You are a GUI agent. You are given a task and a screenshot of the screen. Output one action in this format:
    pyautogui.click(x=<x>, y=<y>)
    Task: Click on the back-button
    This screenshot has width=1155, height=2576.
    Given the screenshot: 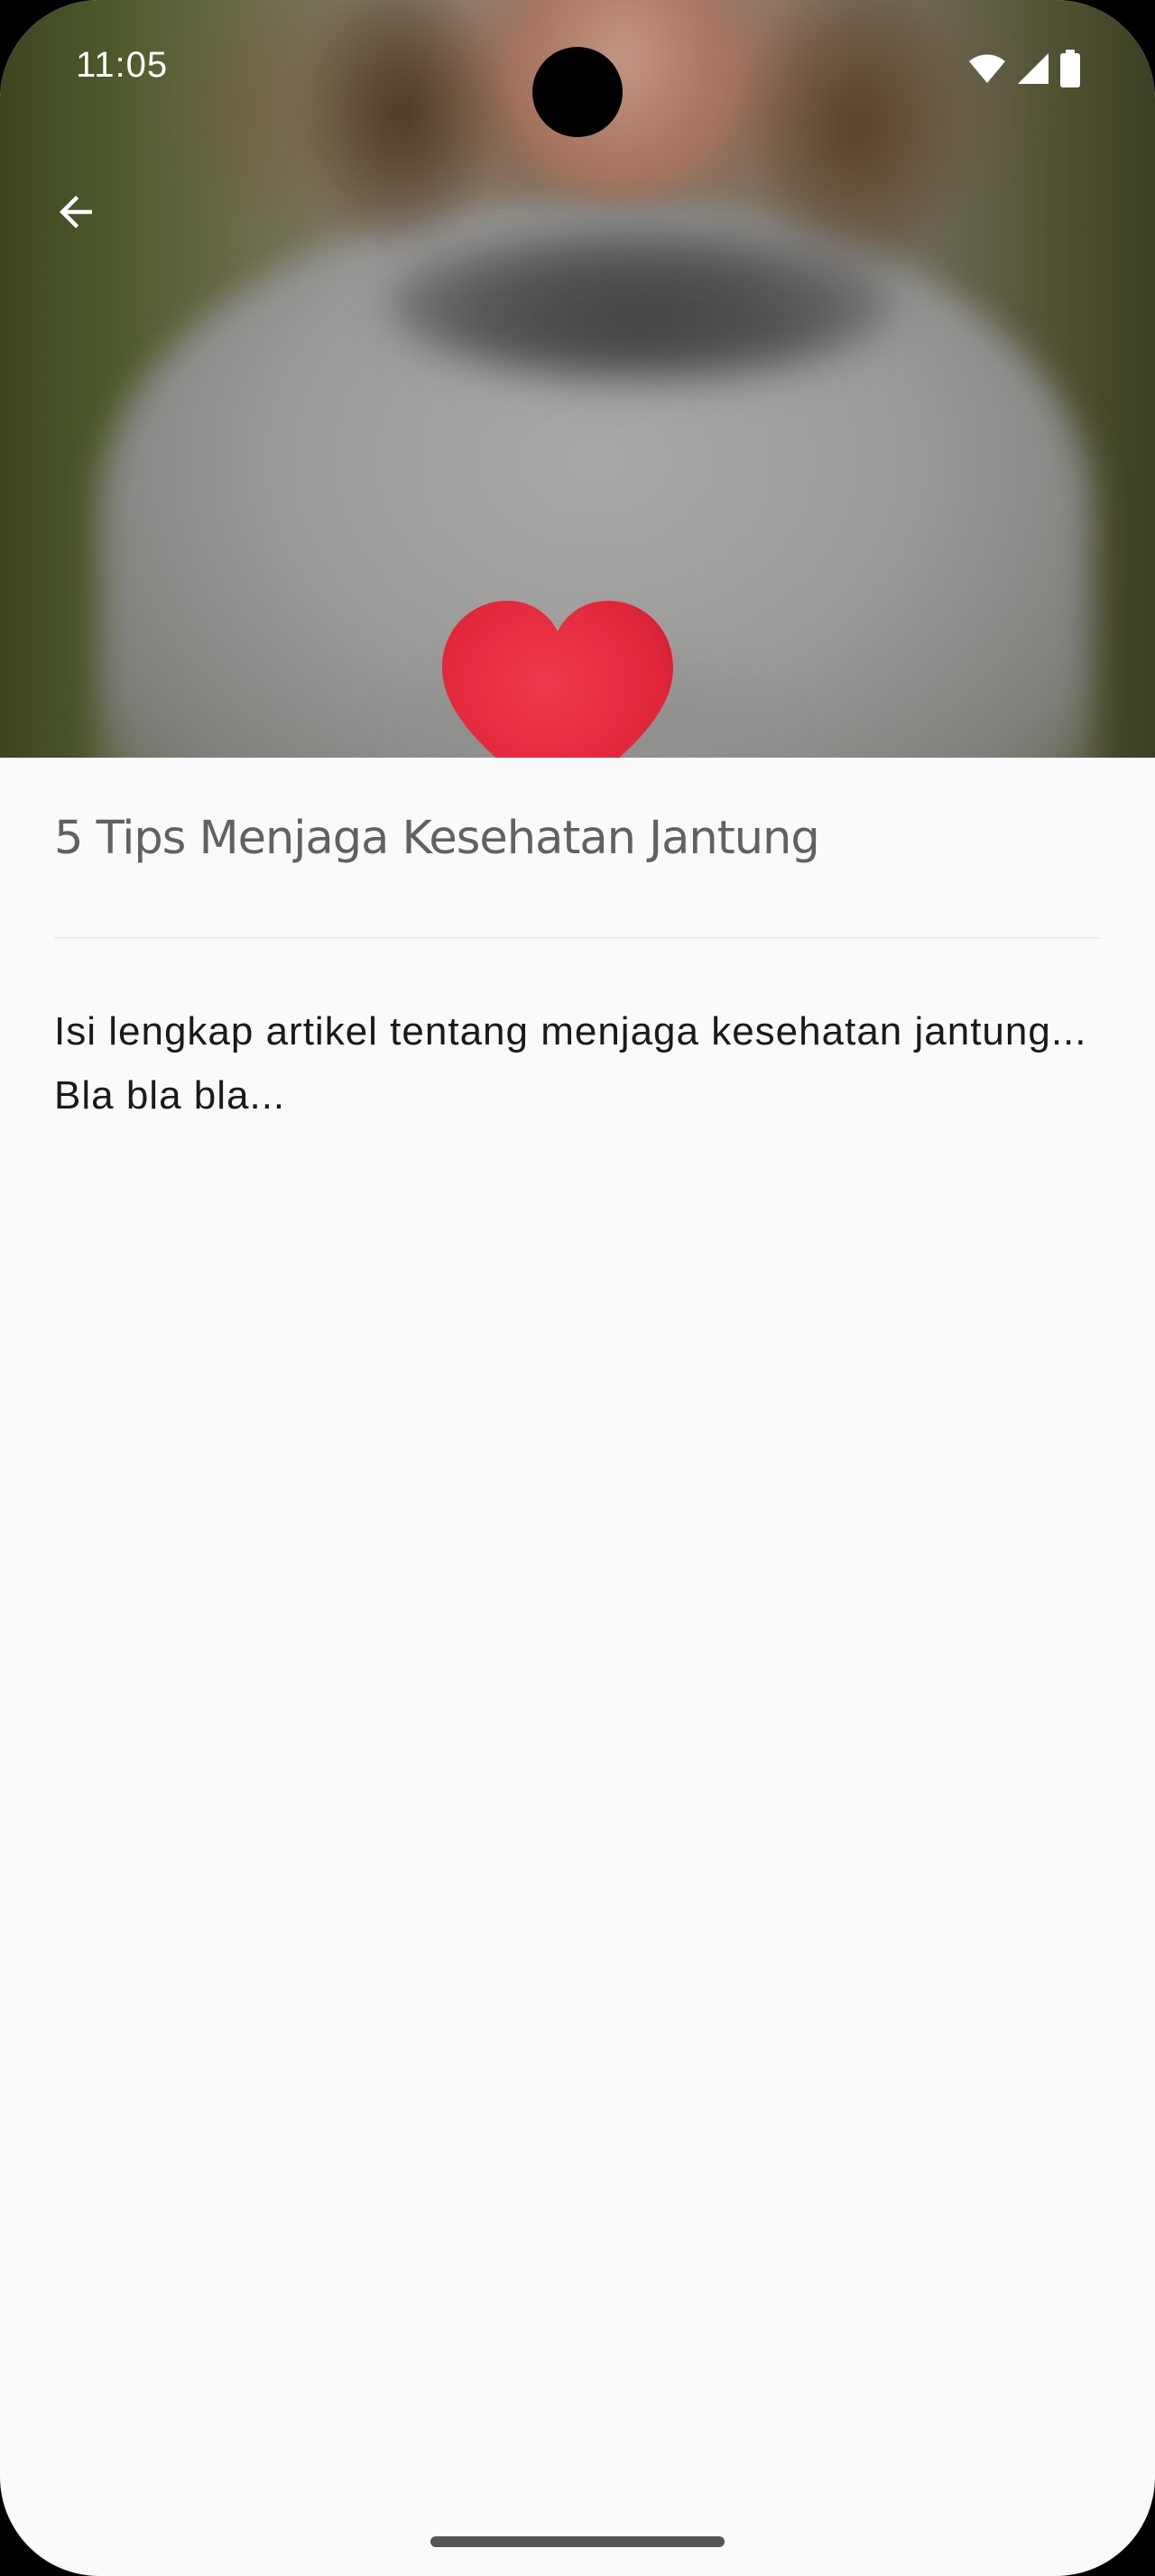 What is the action you would take?
    pyautogui.click(x=76, y=212)
    